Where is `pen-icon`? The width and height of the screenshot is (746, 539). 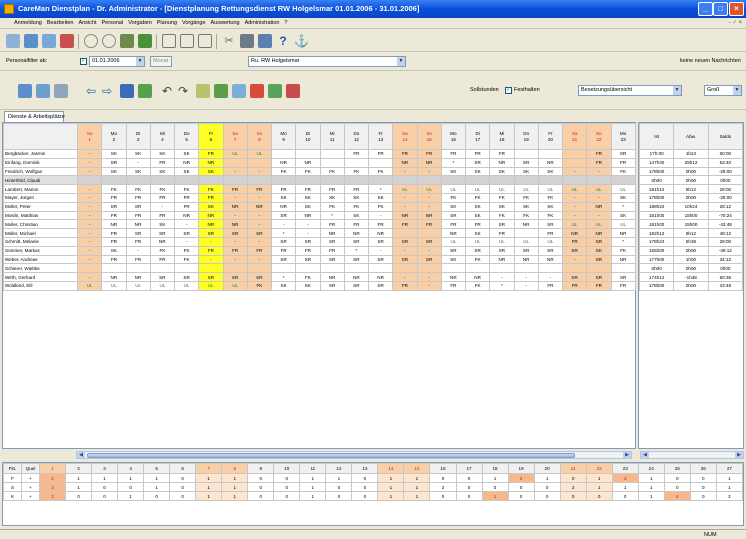
pen-icon is located at coordinates (61, 91).